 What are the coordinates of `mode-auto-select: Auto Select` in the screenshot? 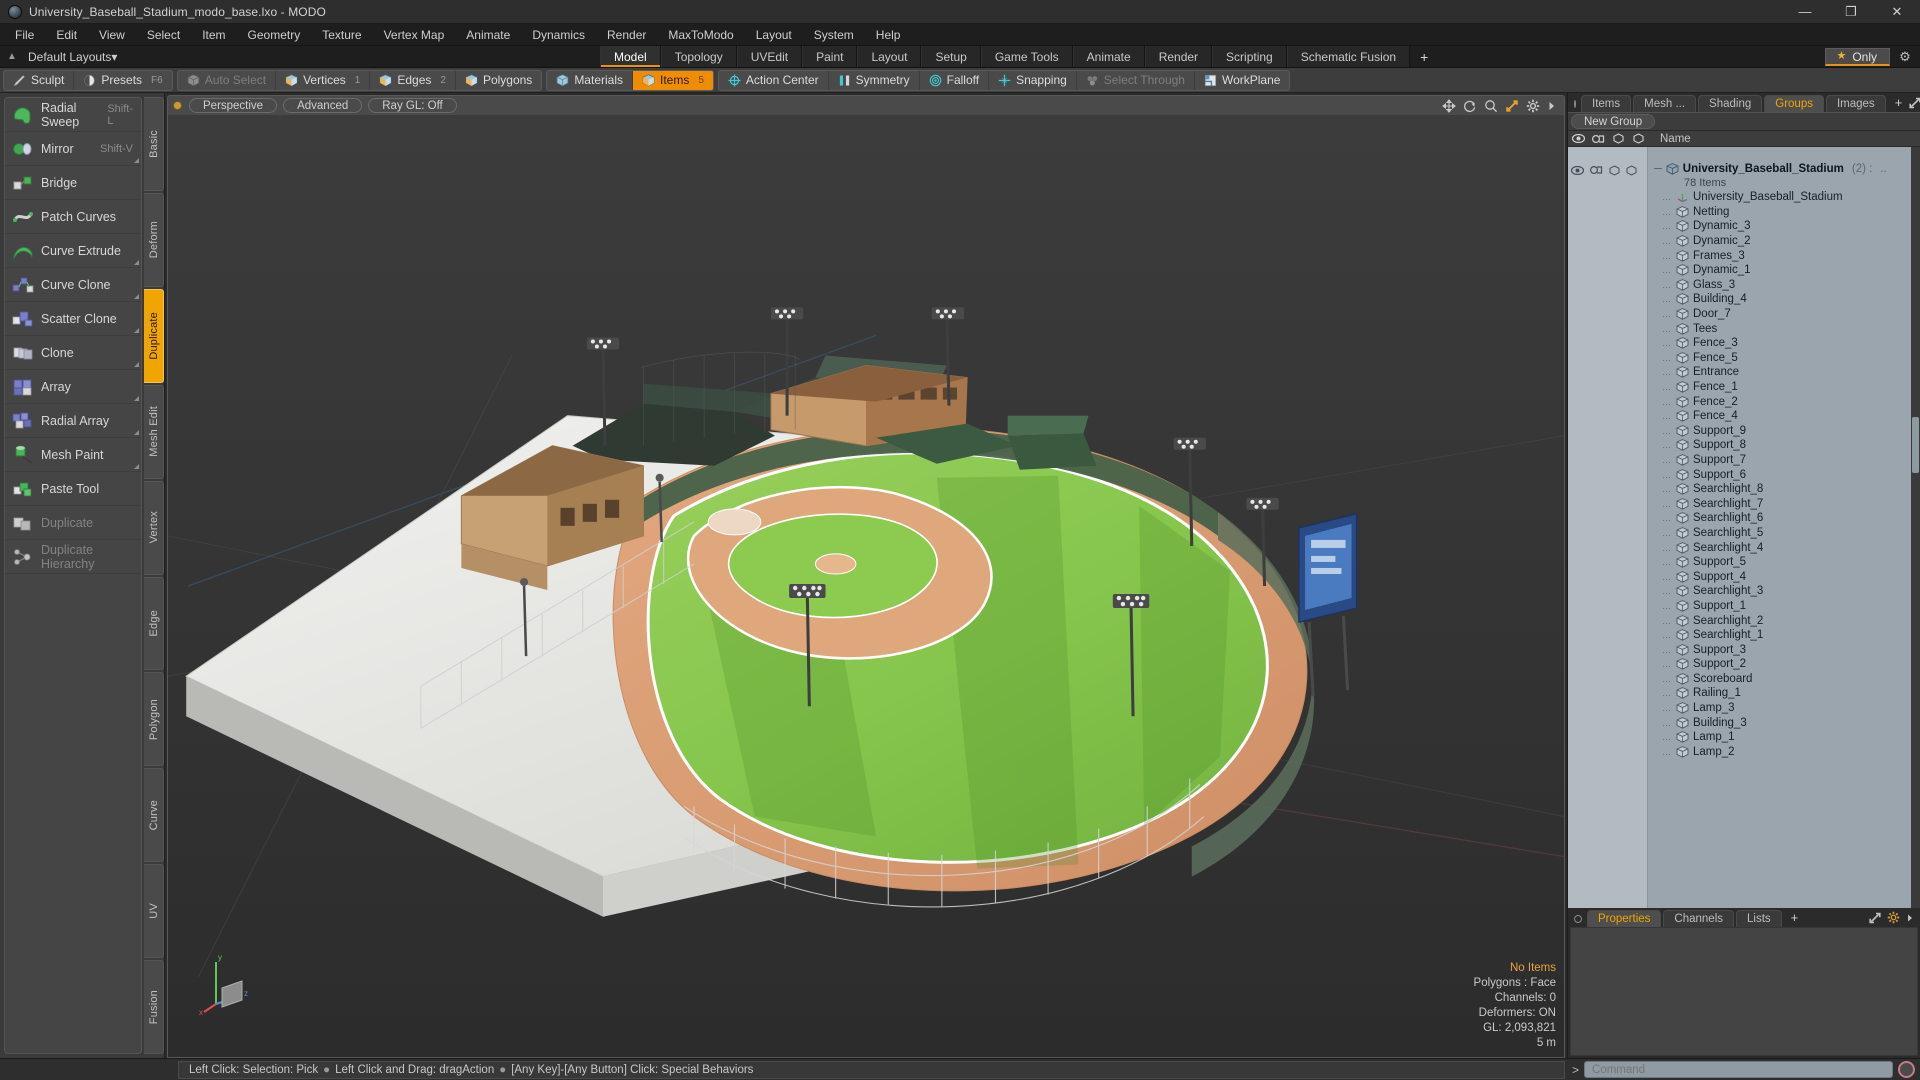 It's located at (227, 80).